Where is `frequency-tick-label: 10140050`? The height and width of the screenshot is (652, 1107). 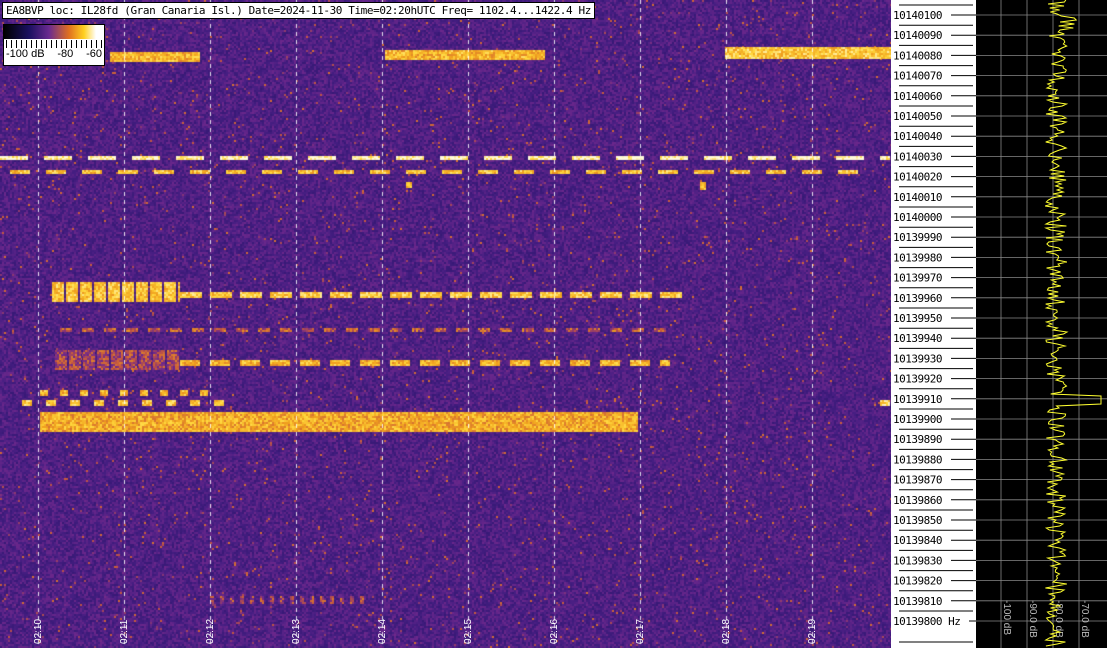 frequency-tick-label: 10140050 is located at coordinates (917, 116).